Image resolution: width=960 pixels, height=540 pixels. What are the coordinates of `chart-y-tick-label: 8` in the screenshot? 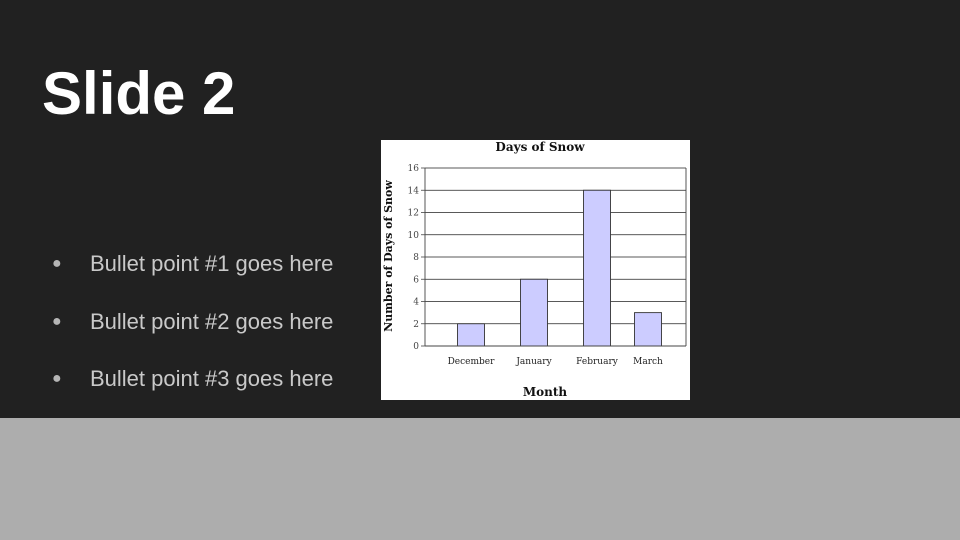 It's located at (416, 258).